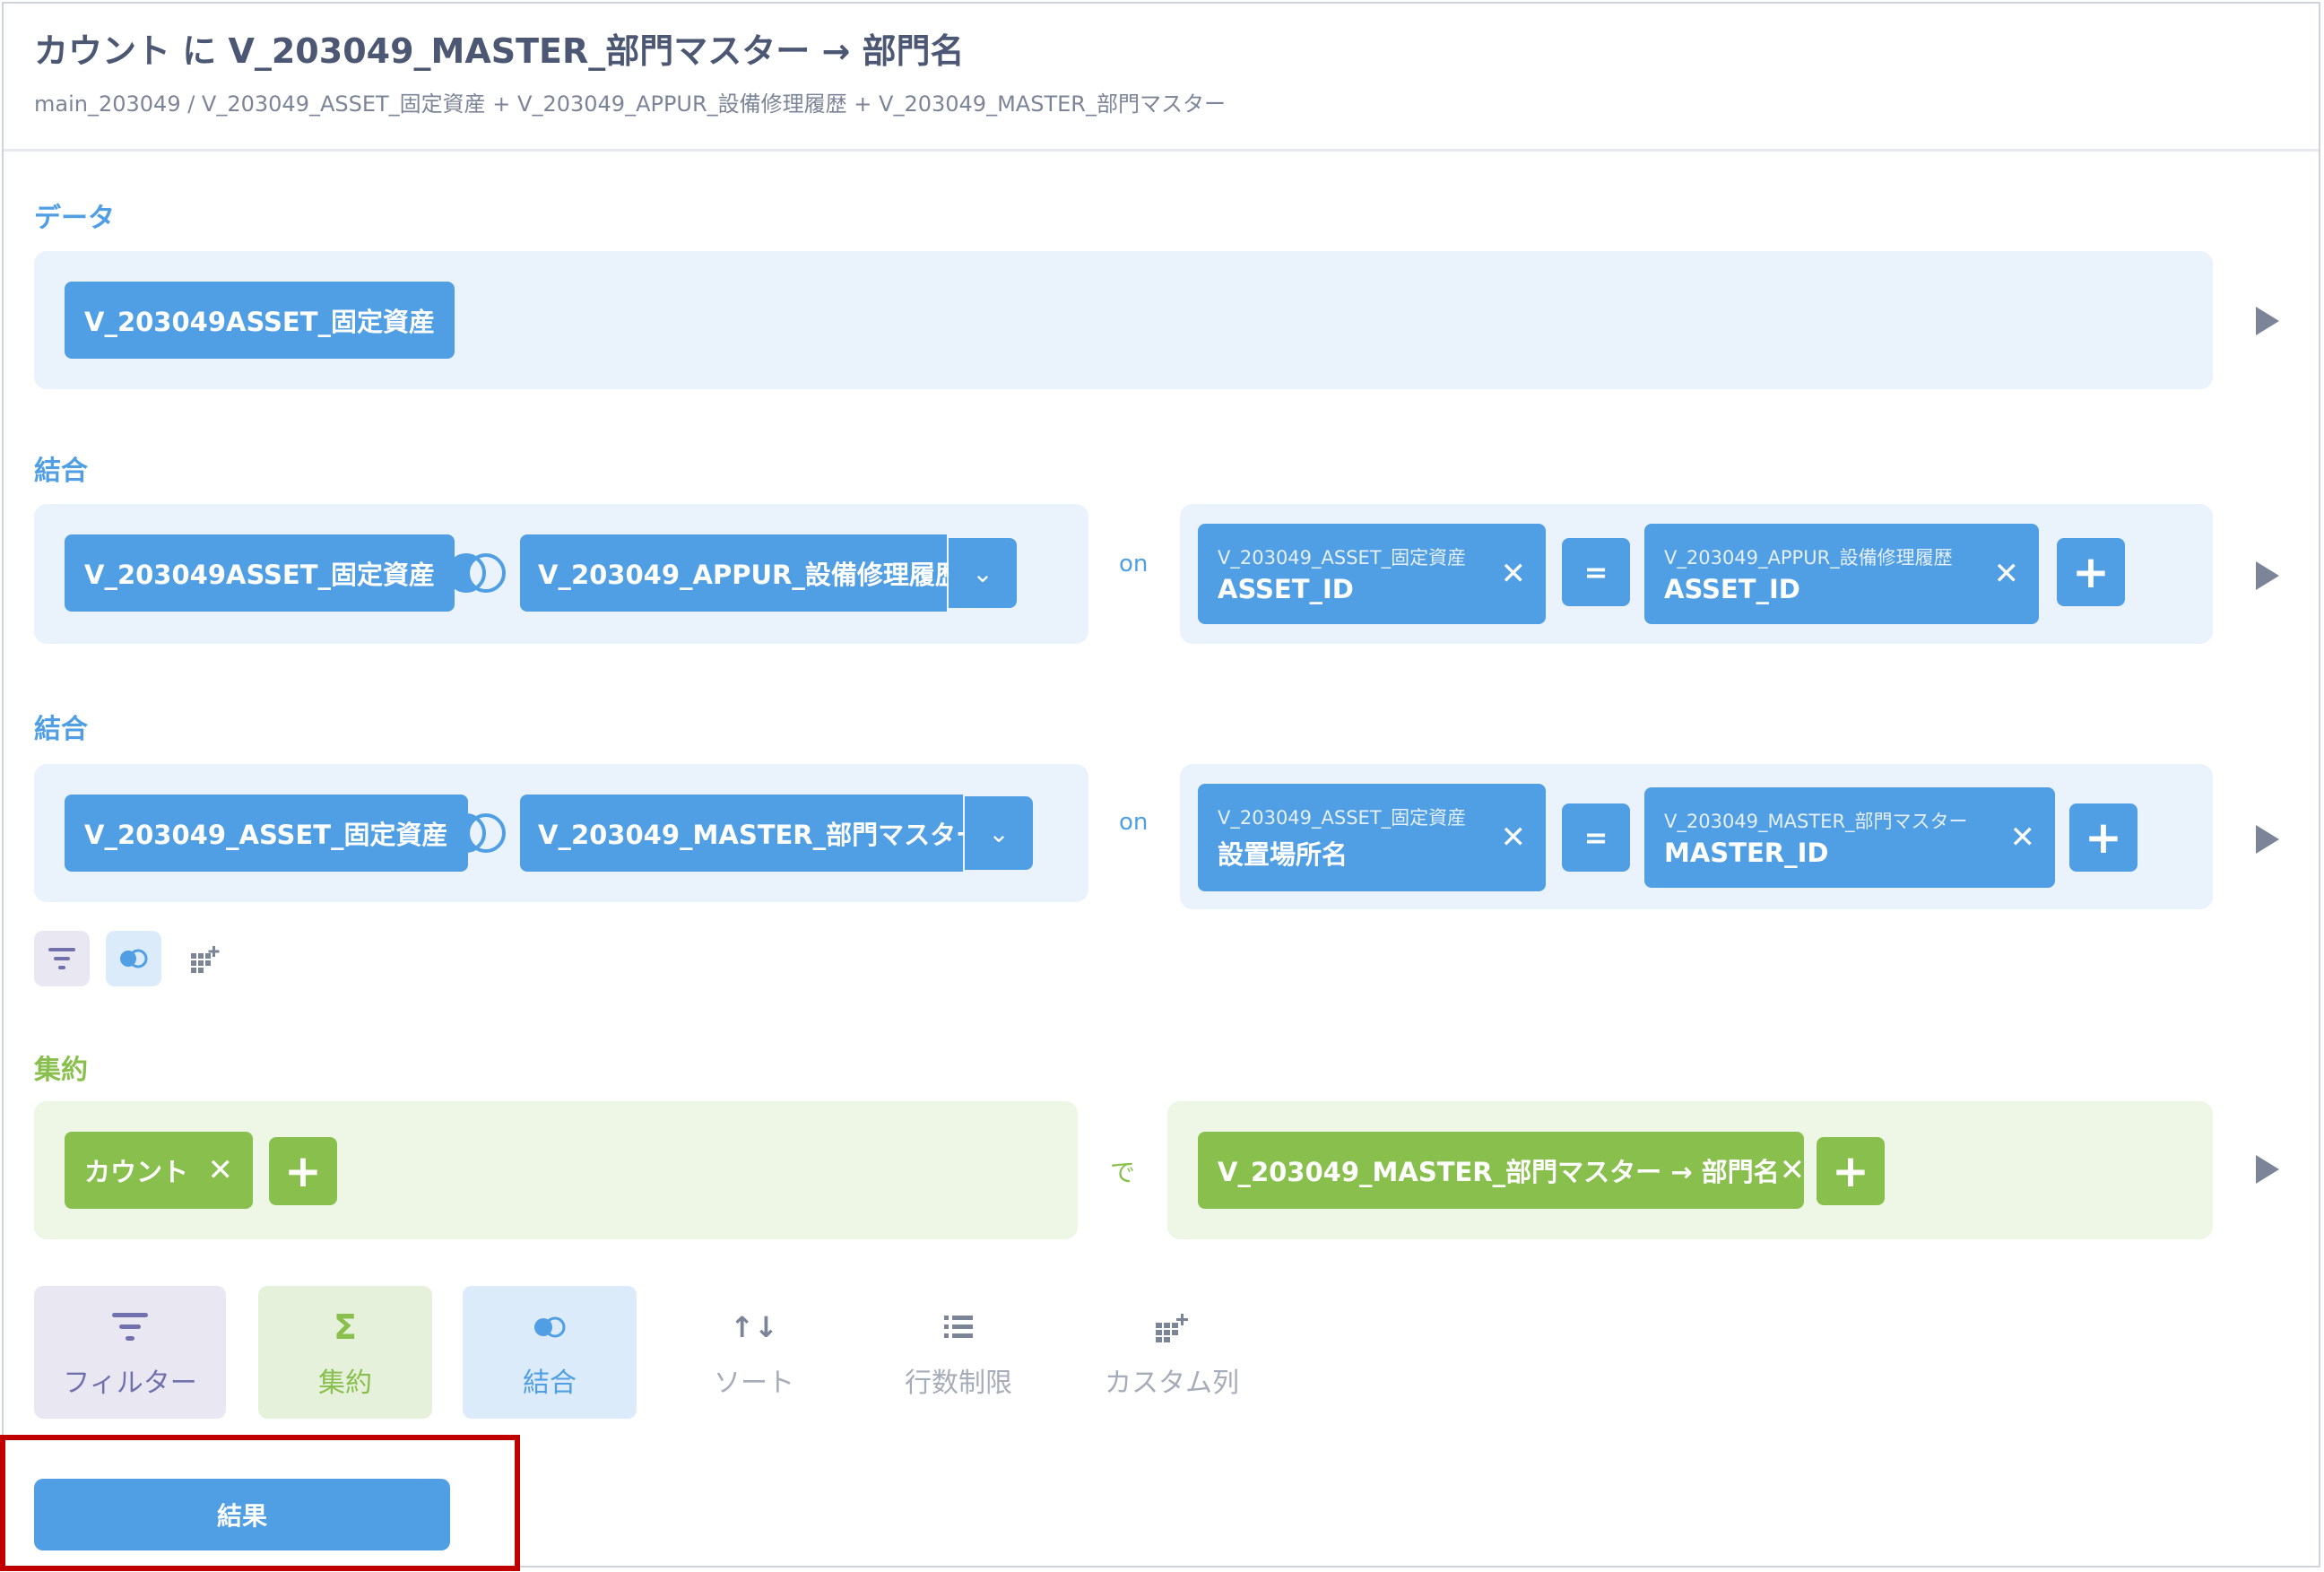 The height and width of the screenshot is (1572, 2324). What do you see at coordinates (958, 1327) in the screenshot?
I see `list-icon` at bounding box center [958, 1327].